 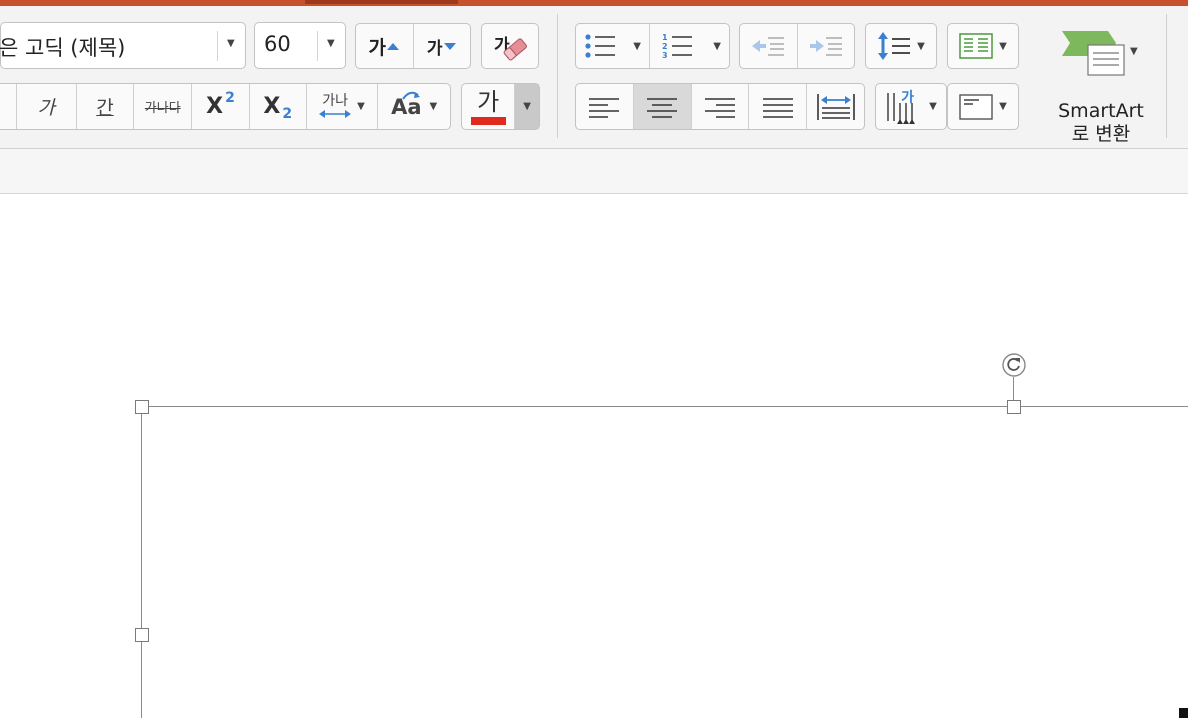 What do you see at coordinates (594, 171) in the screenshot?
I see `ruler-bar` at bounding box center [594, 171].